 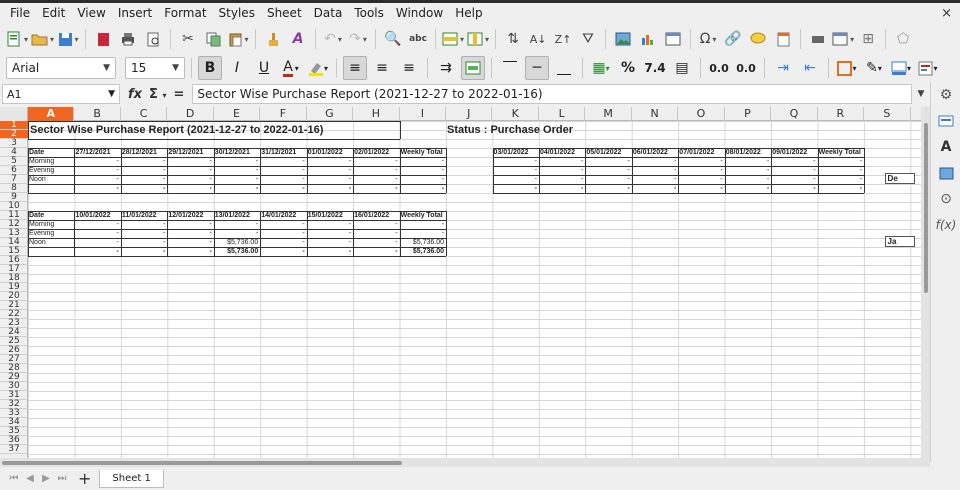 What do you see at coordinates (608, 152) in the screenshot?
I see `week2-date-header: 05/01/2022` at bounding box center [608, 152].